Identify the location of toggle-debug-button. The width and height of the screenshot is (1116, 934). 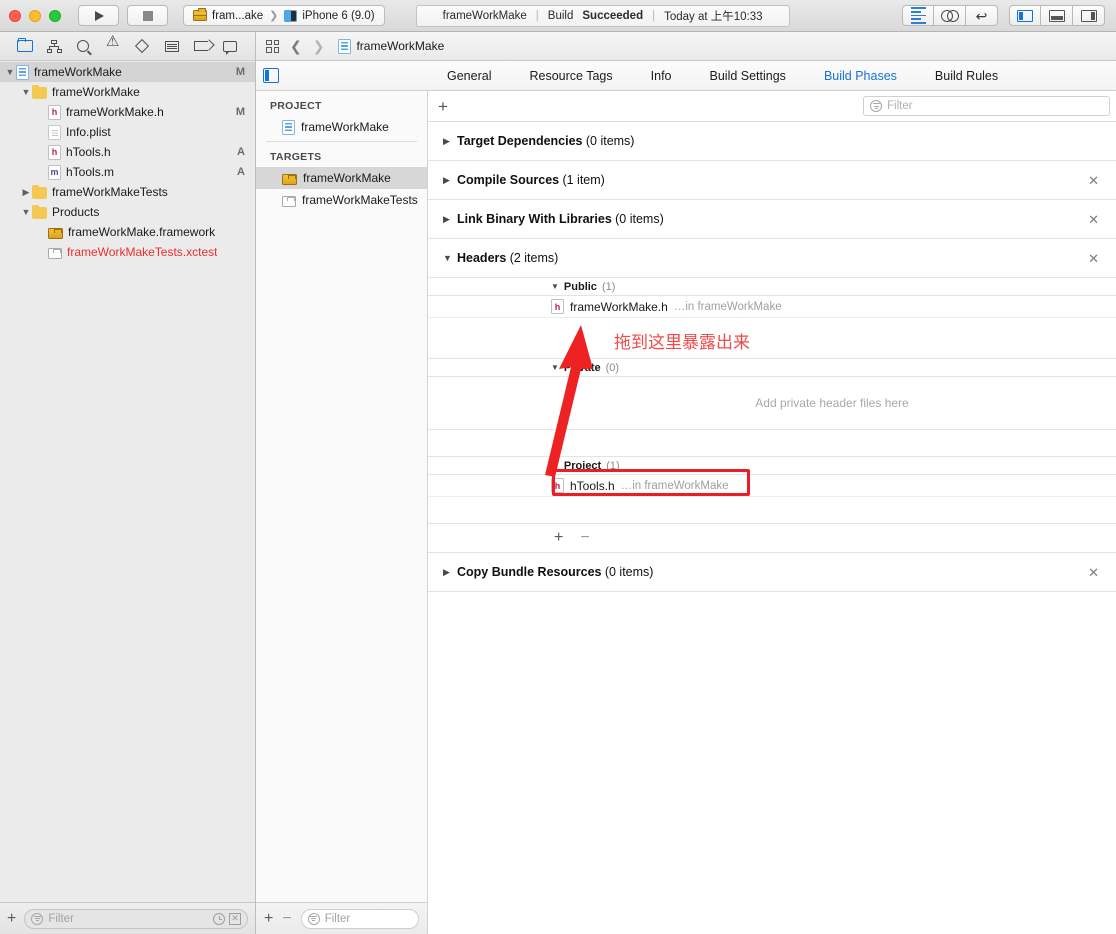
(1057, 15).